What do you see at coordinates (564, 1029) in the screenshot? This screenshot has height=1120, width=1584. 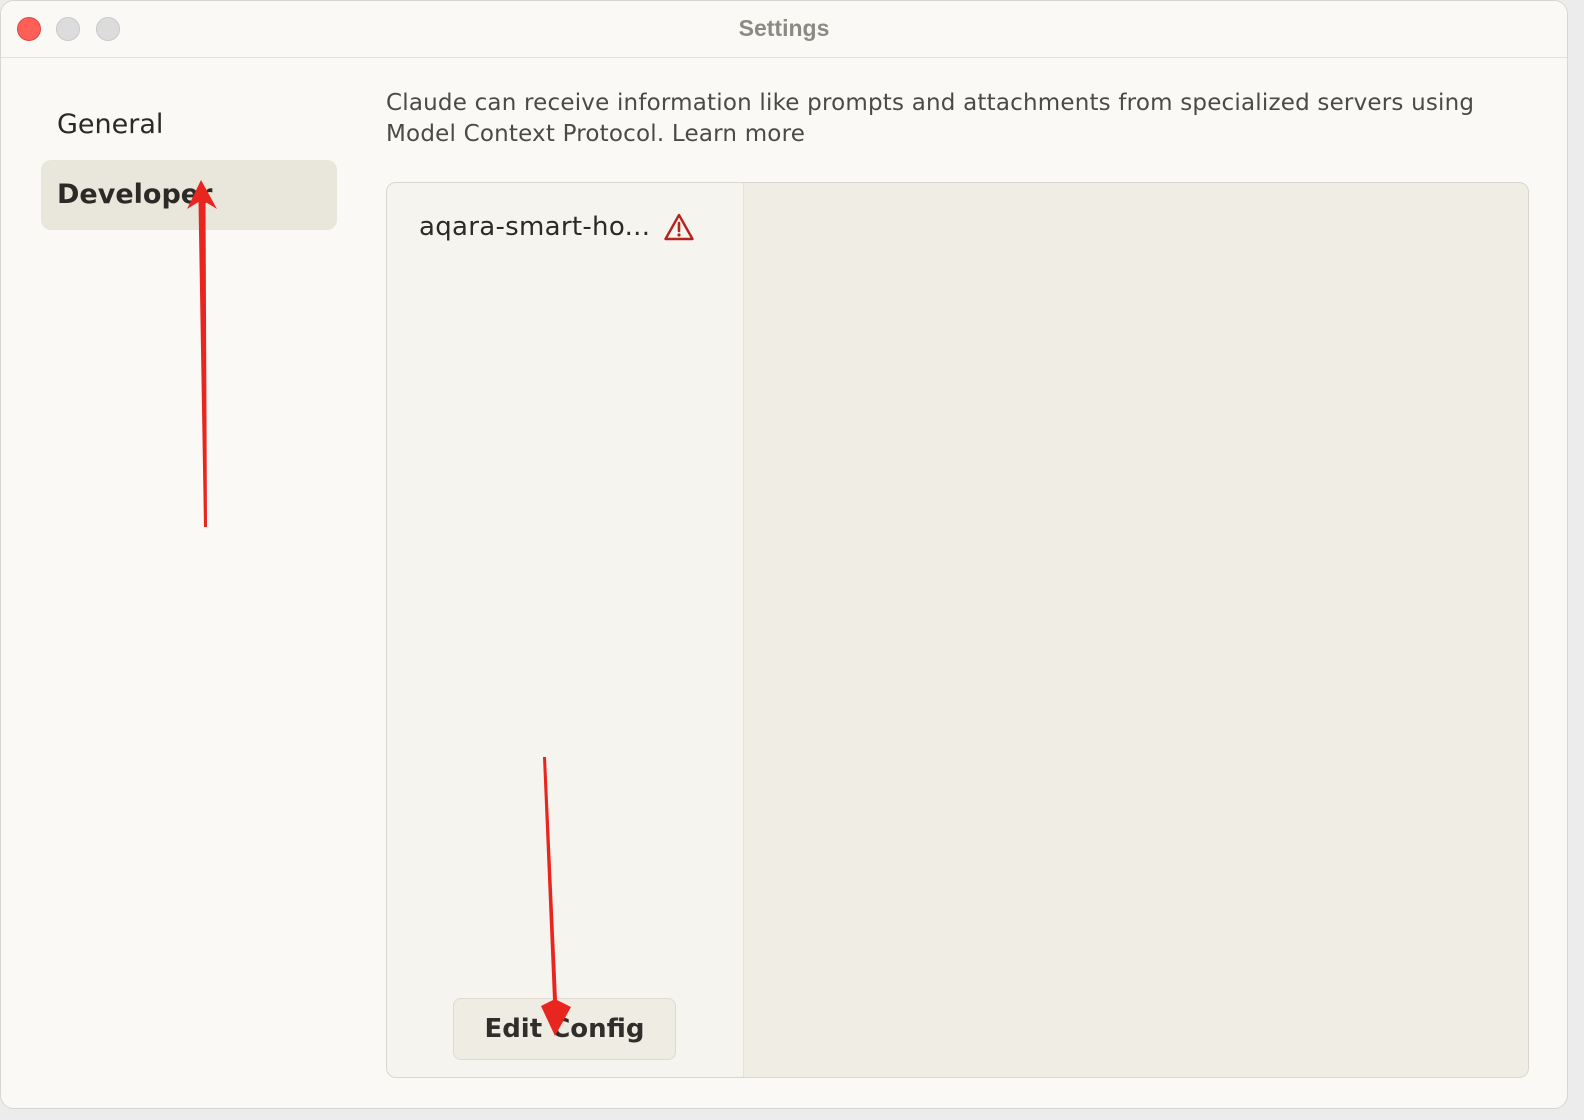 I see `edit-config-button: Edit Config` at bounding box center [564, 1029].